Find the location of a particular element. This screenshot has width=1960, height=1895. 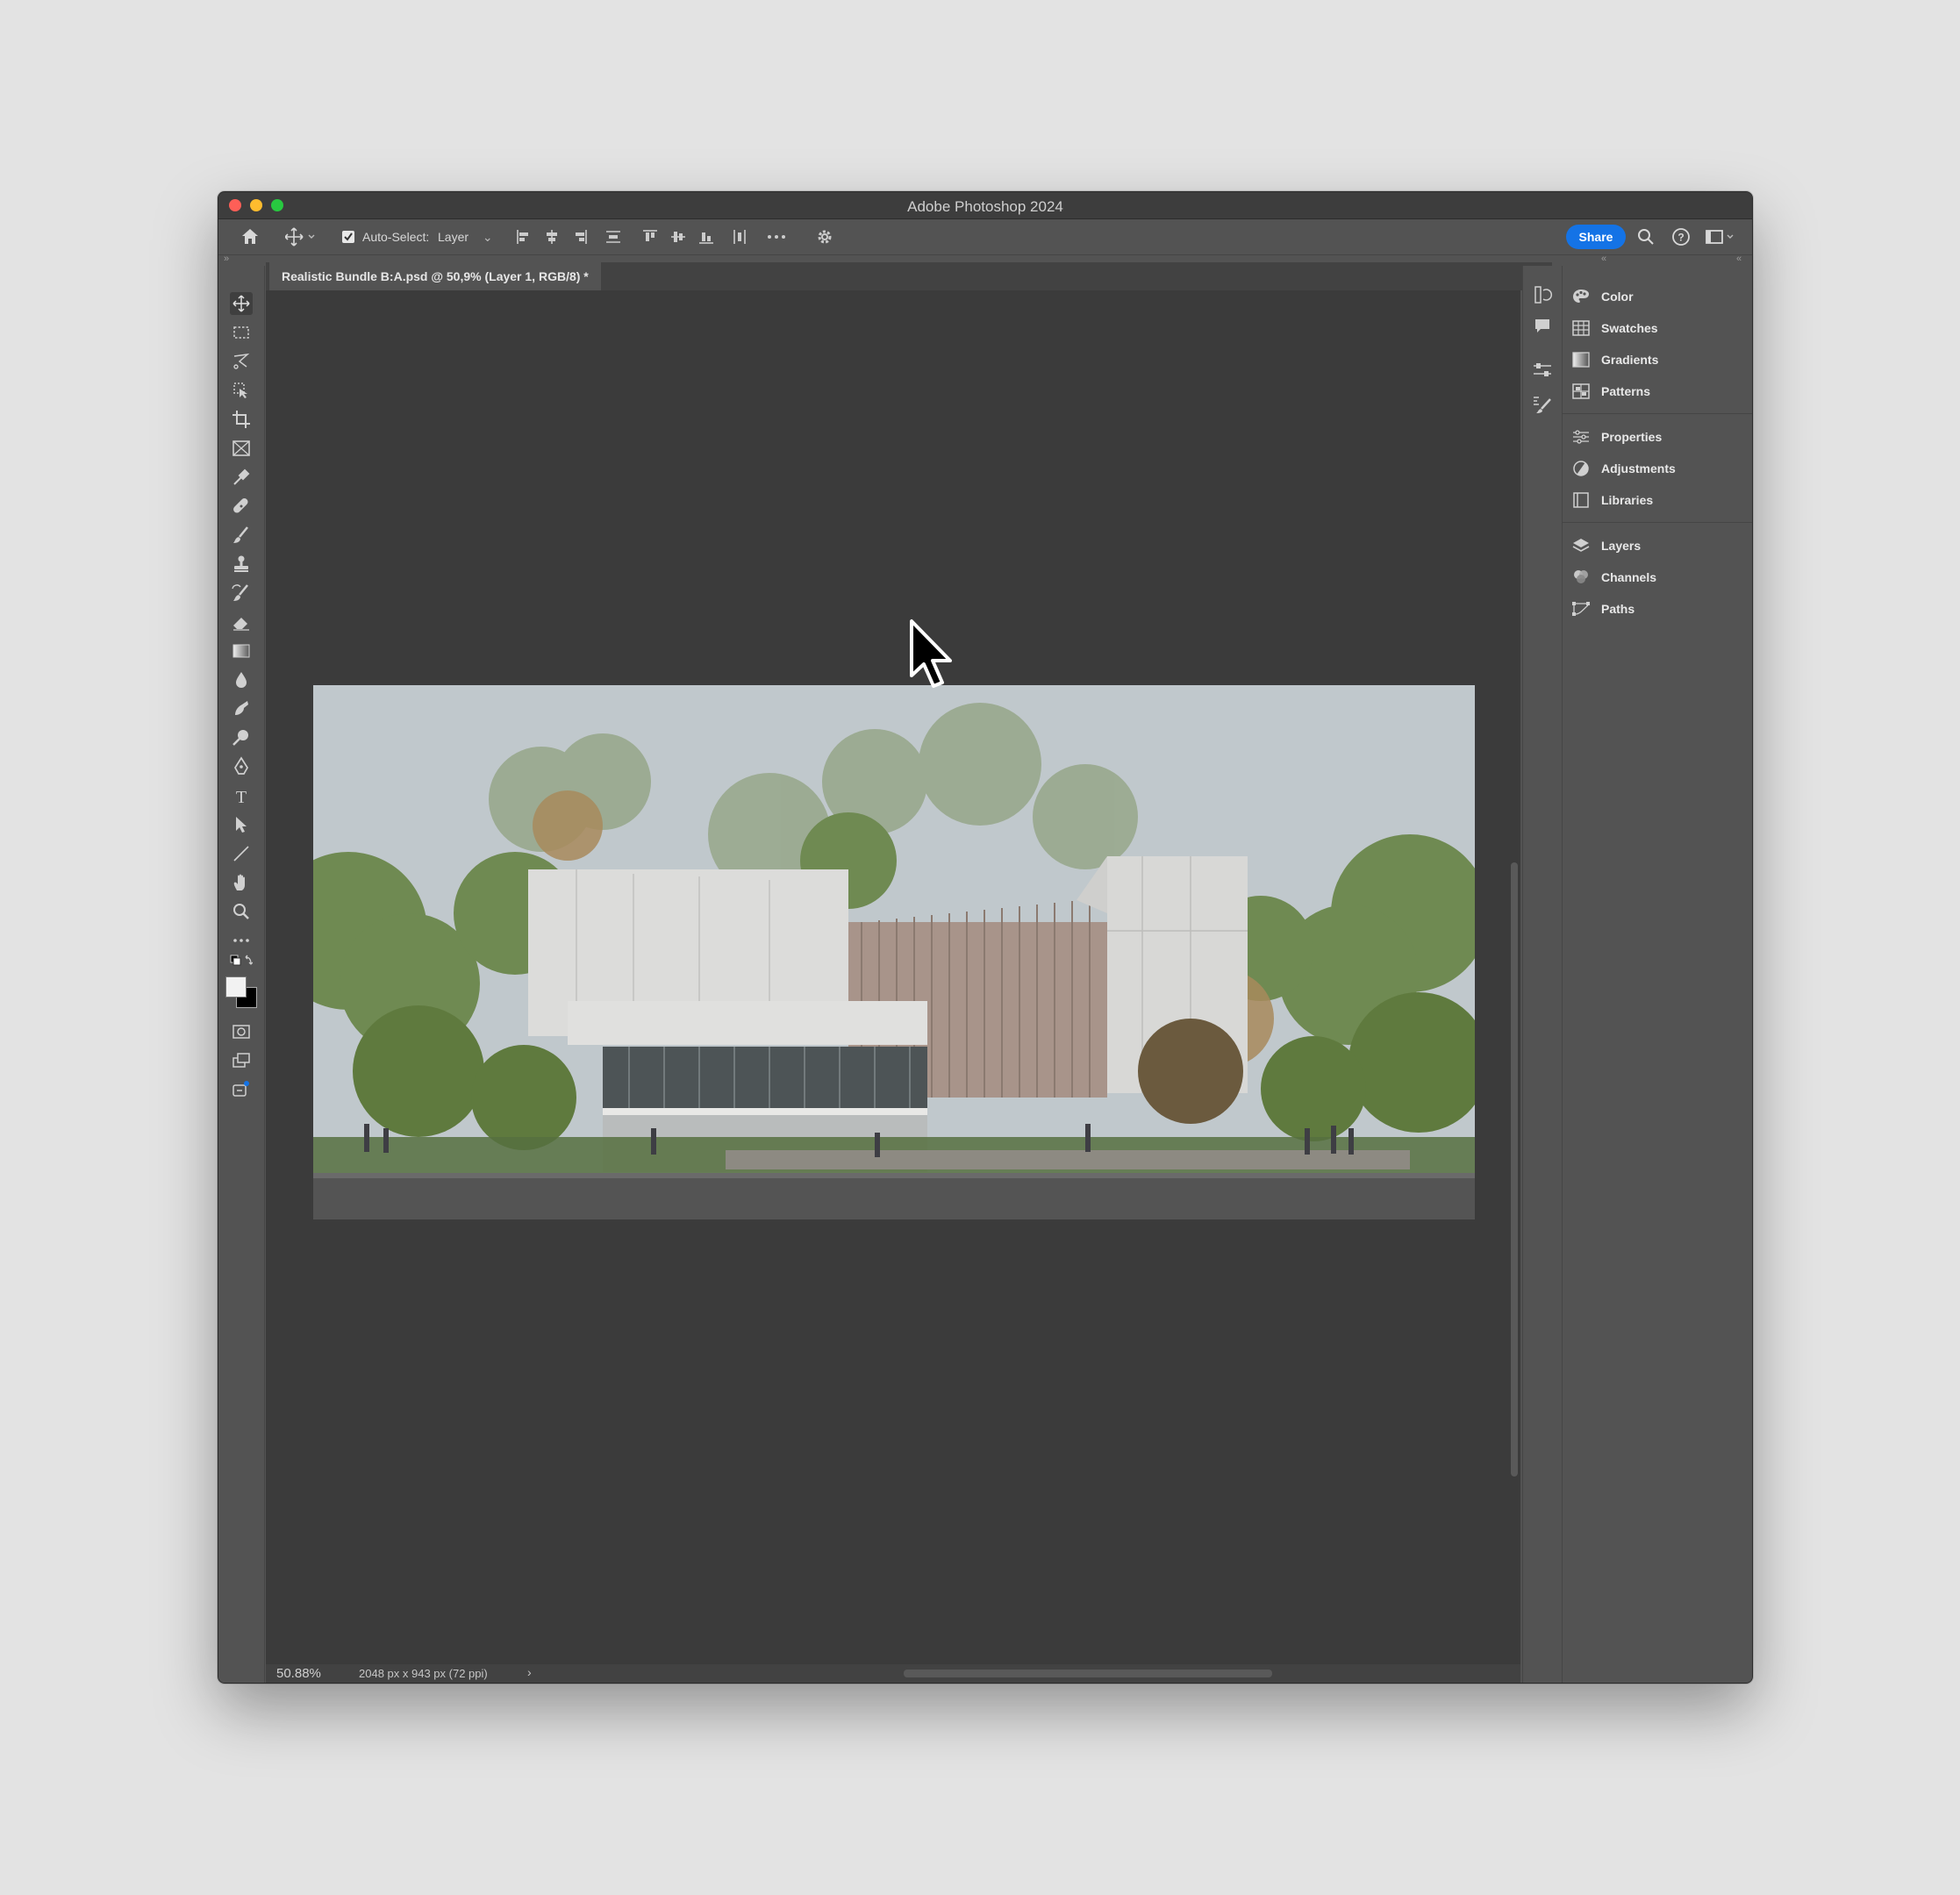

align-vertical-centers-icon is located at coordinates (678, 237).